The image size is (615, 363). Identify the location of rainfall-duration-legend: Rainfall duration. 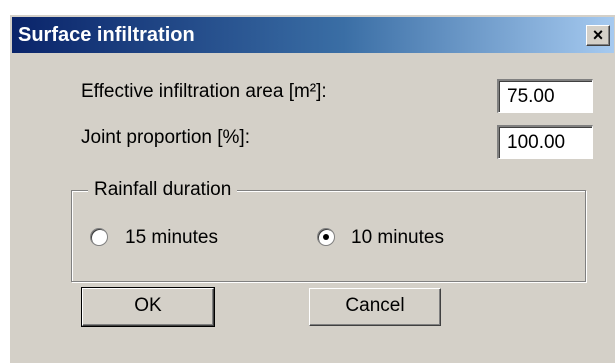
(163, 190).